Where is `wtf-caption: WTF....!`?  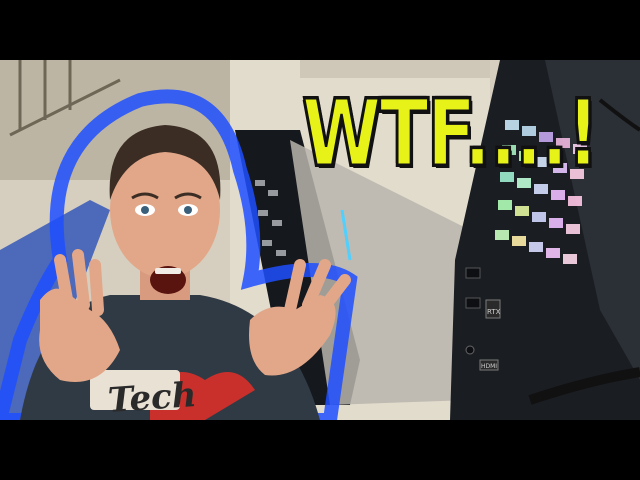
wtf-caption: WTF....! is located at coordinates (451, 133).